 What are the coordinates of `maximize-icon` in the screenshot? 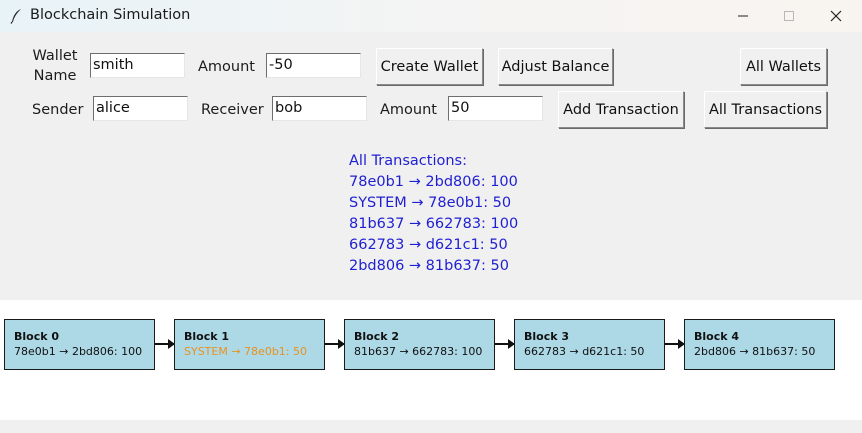 It's located at (789, 16).